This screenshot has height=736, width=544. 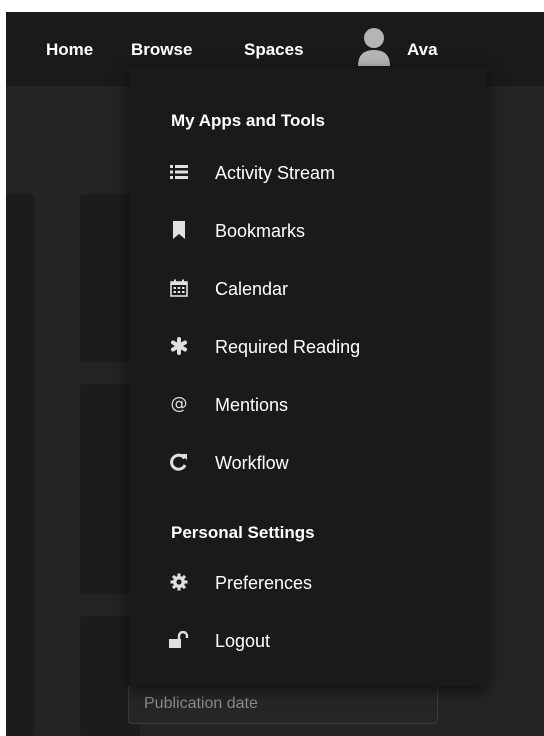 I want to click on asterisk-icon, so click(x=179, y=346).